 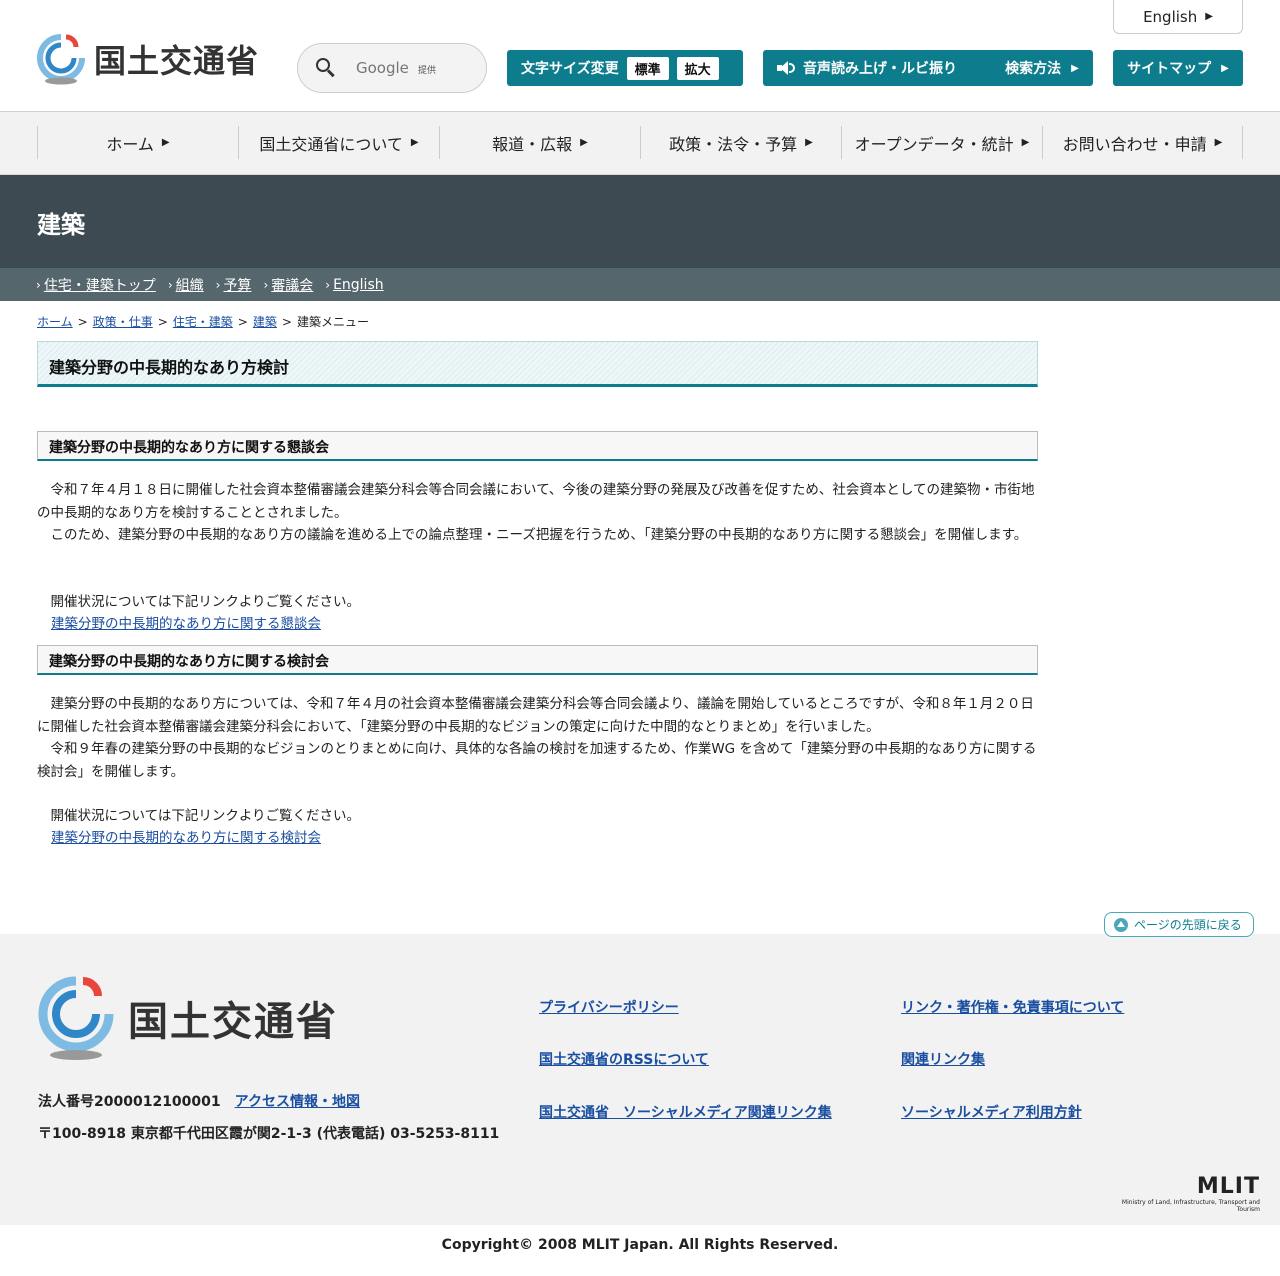 What do you see at coordinates (609, 1007) in the screenshot?
I see `privacy-policy-link: プライバシーポリシー` at bounding box center [609, 1007].